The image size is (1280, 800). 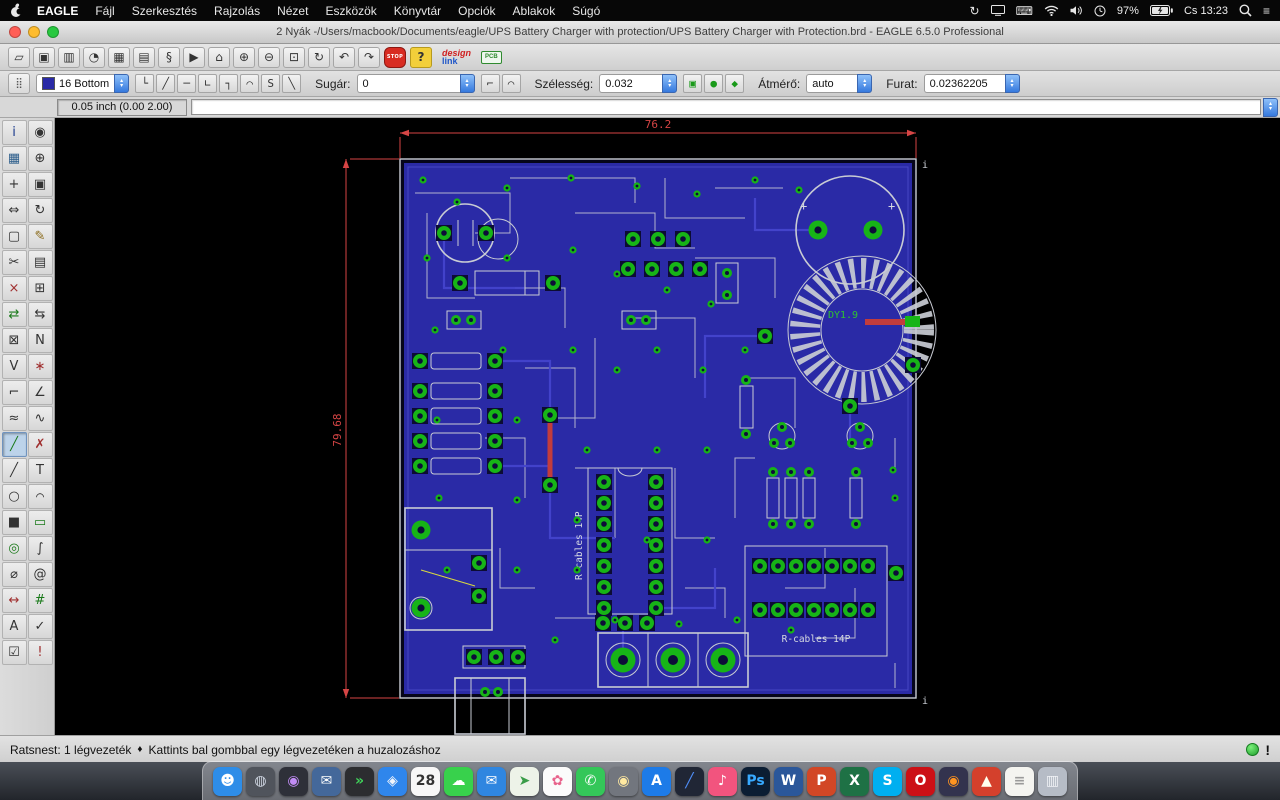 I want to click on wifi-icon, so click(x=1051, y=10).